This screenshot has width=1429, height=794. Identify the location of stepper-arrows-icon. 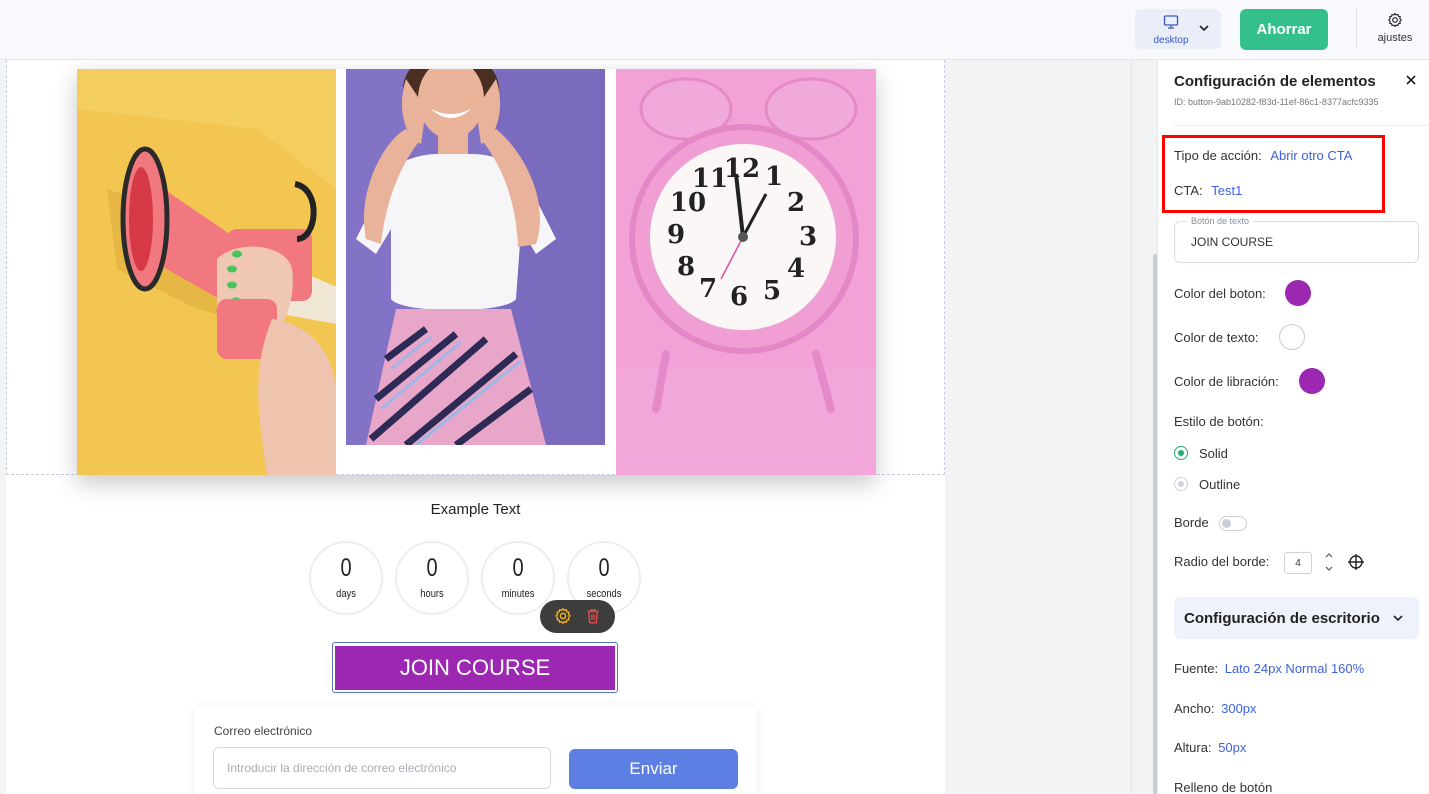
(1329, 562).